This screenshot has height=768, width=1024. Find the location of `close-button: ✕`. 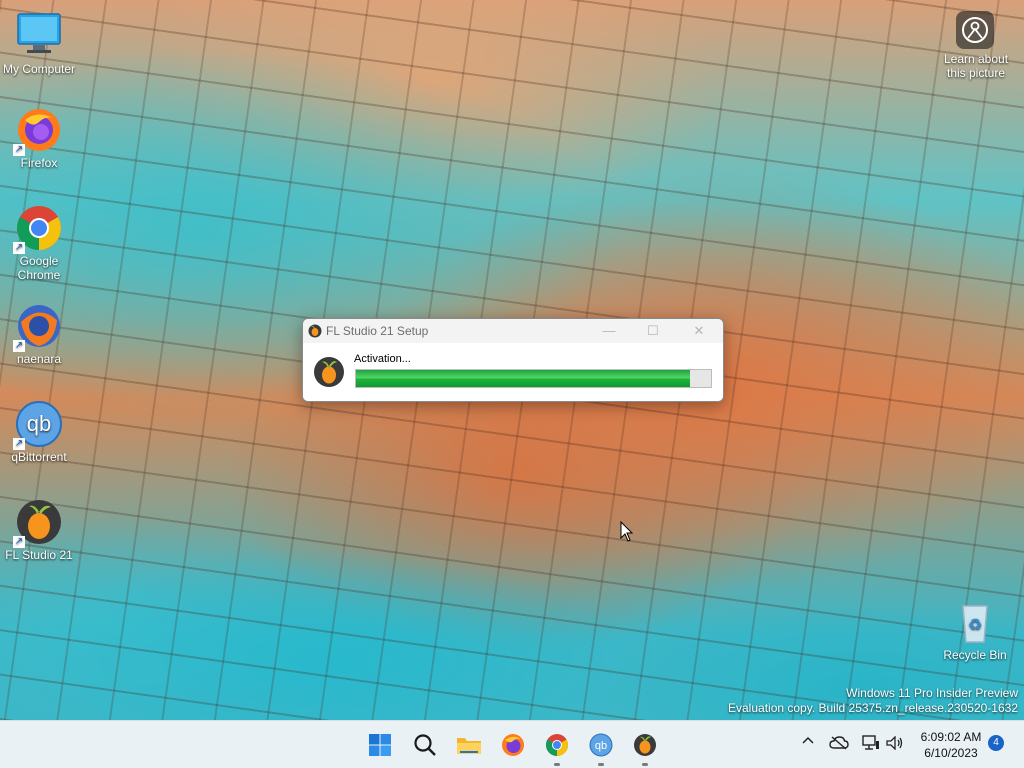

close-button: ✕ is located at coordinates (699, 331).